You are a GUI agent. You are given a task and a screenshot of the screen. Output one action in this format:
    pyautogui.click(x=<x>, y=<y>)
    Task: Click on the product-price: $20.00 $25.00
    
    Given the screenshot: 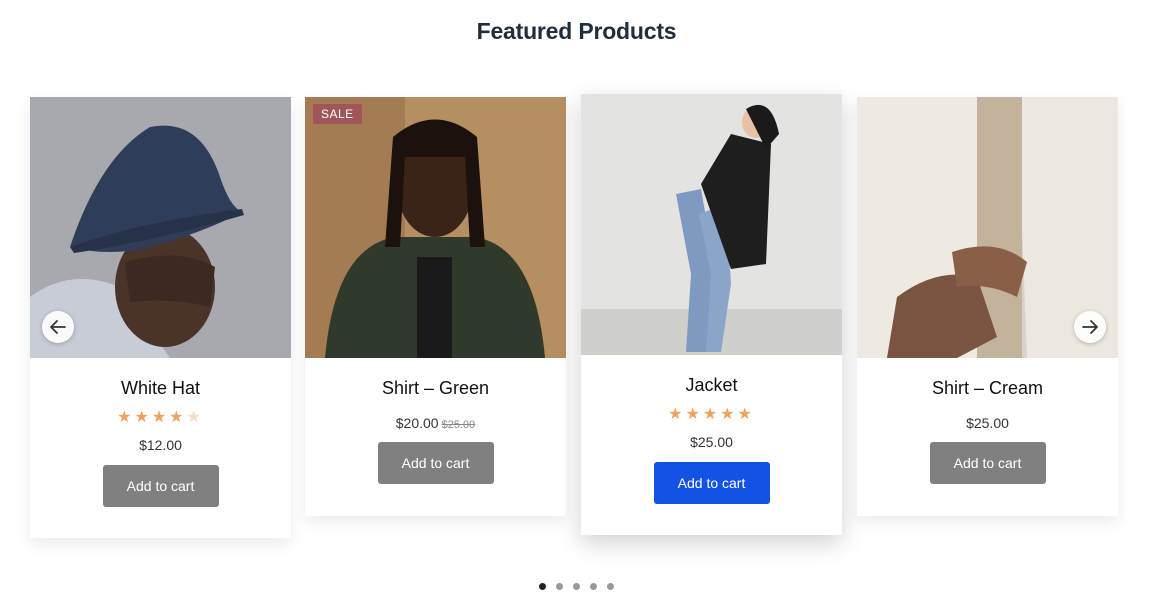 What is the action you would take?
    pyautogui.click(x=435, y=423)
    